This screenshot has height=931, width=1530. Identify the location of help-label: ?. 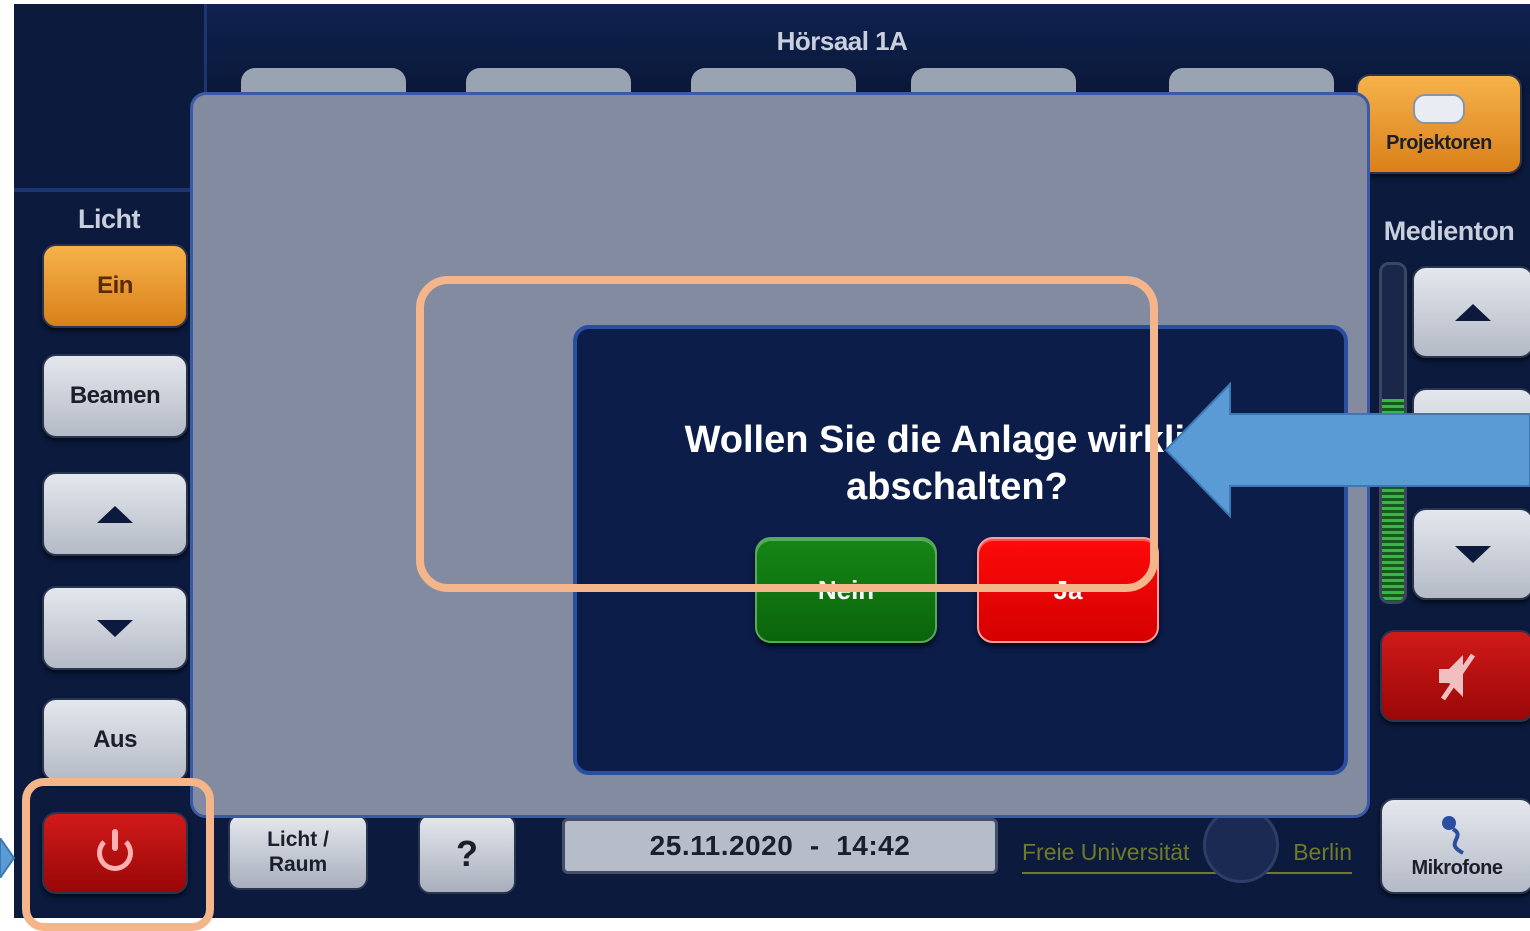
(467, 853).